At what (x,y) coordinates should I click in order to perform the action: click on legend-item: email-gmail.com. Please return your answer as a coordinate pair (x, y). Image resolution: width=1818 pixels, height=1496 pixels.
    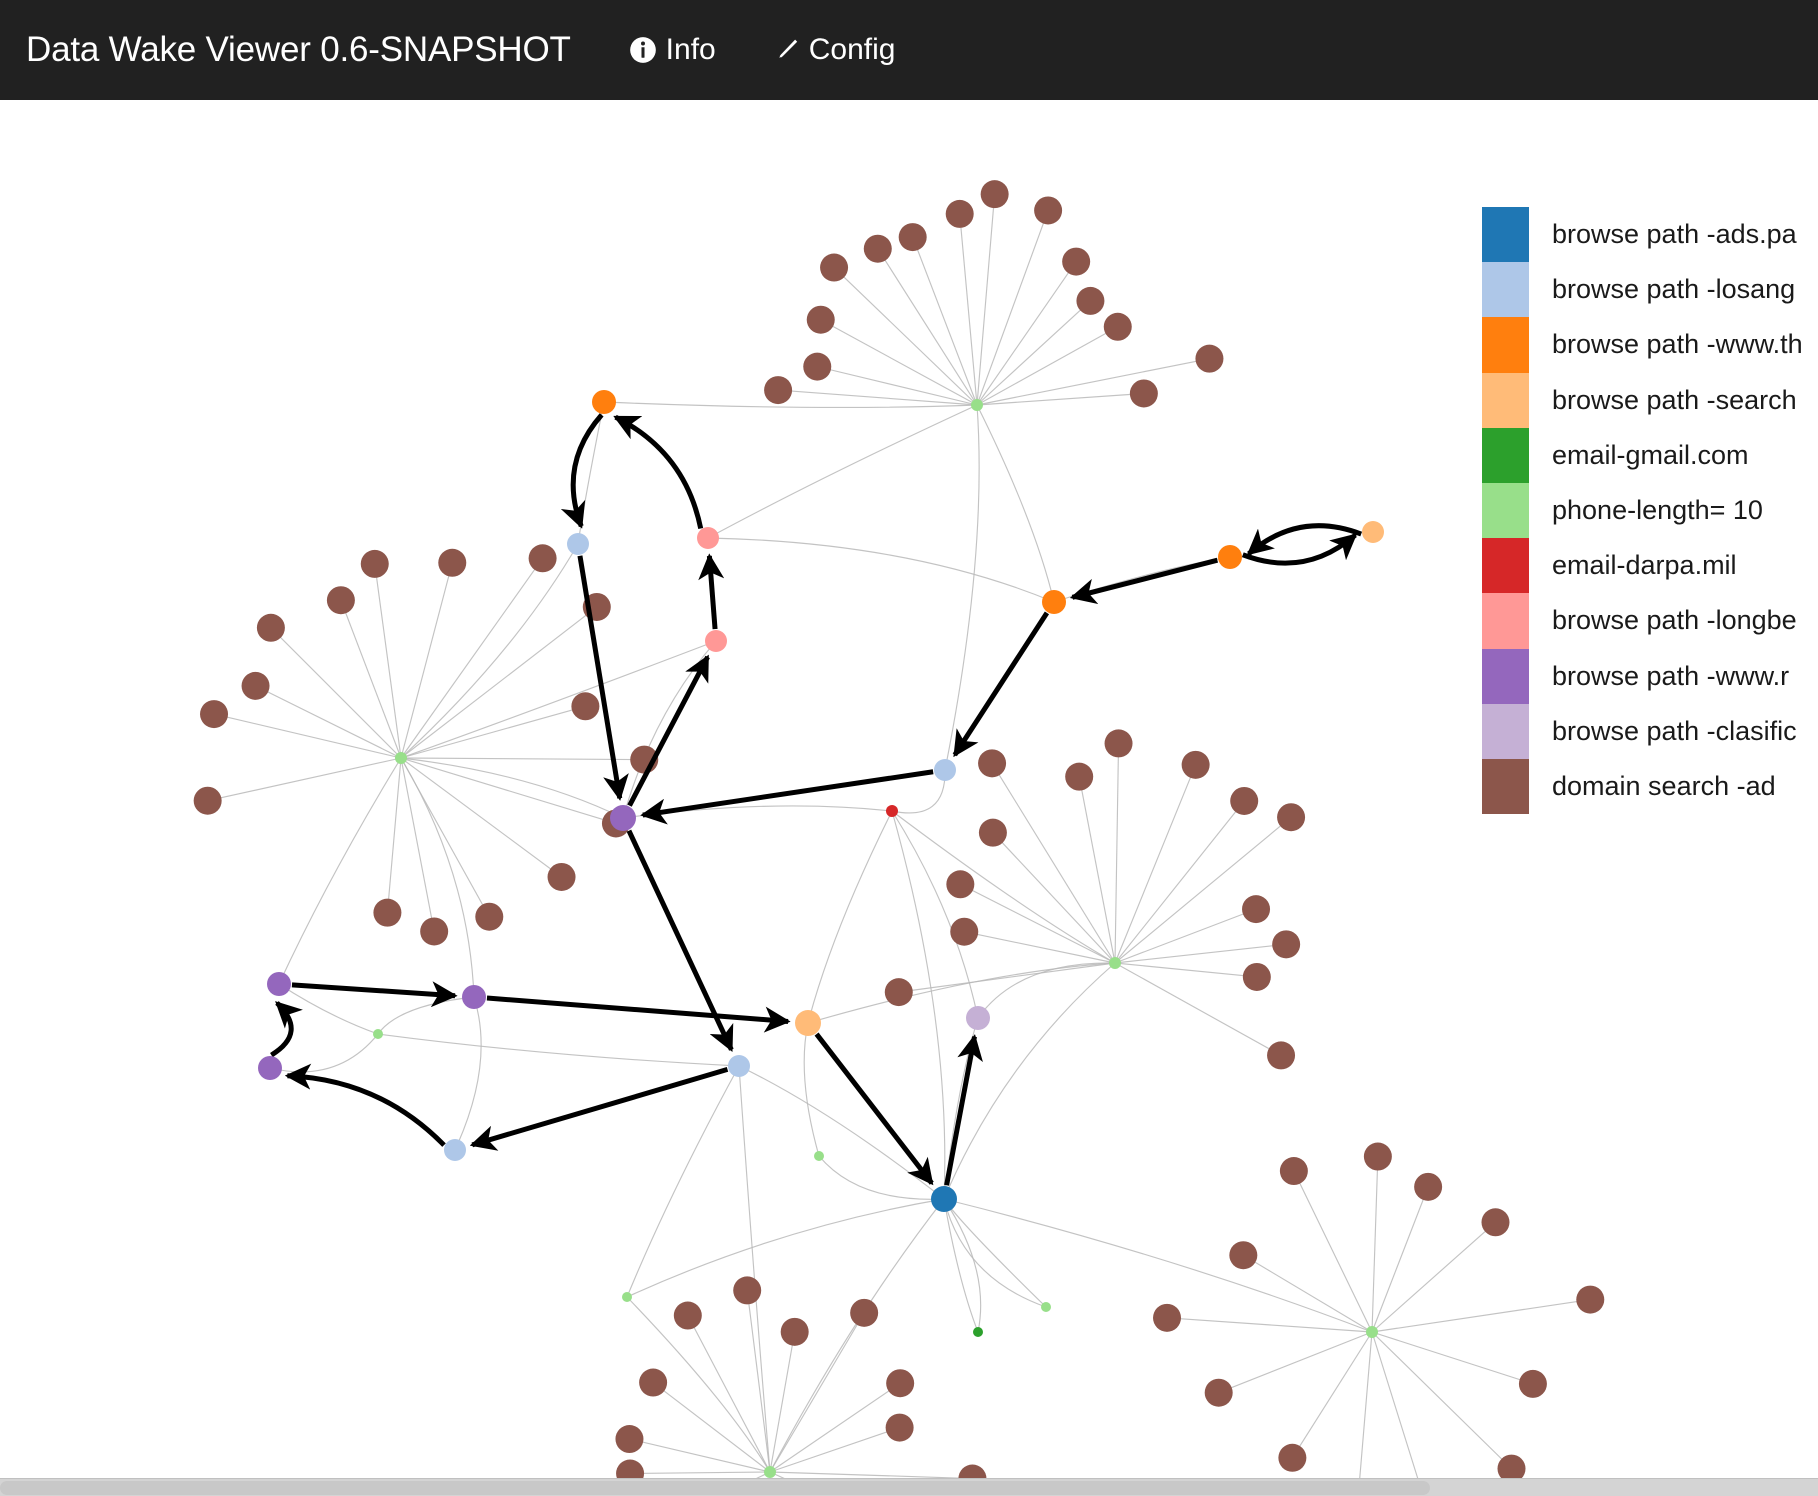
    Looking at the image, I should click on (1650, 455).